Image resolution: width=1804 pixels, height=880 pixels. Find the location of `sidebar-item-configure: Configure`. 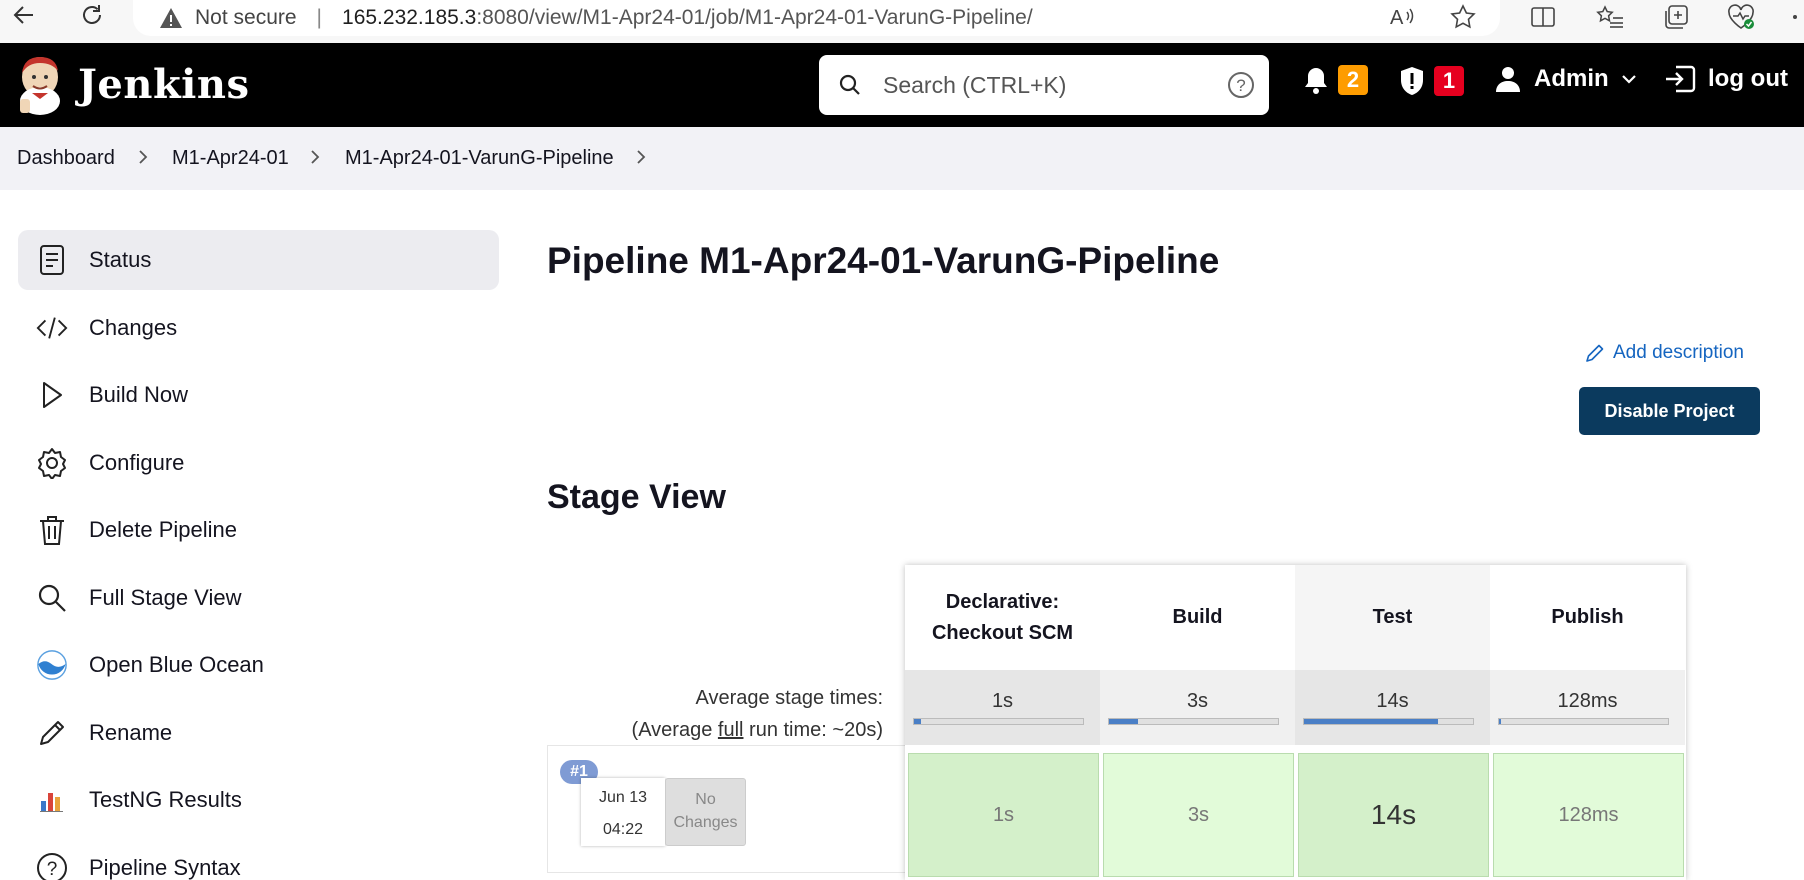

sidebar-item-configure: Configure is located at coordinates (258, 463).